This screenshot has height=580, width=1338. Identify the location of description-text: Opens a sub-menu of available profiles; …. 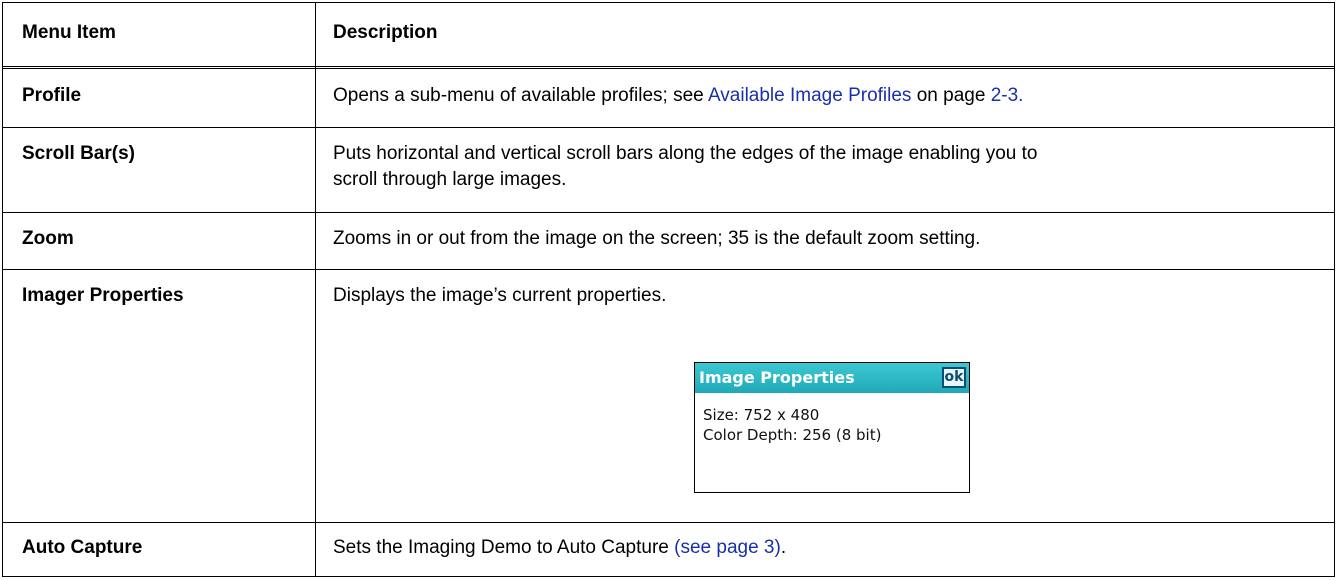
(520, 95).